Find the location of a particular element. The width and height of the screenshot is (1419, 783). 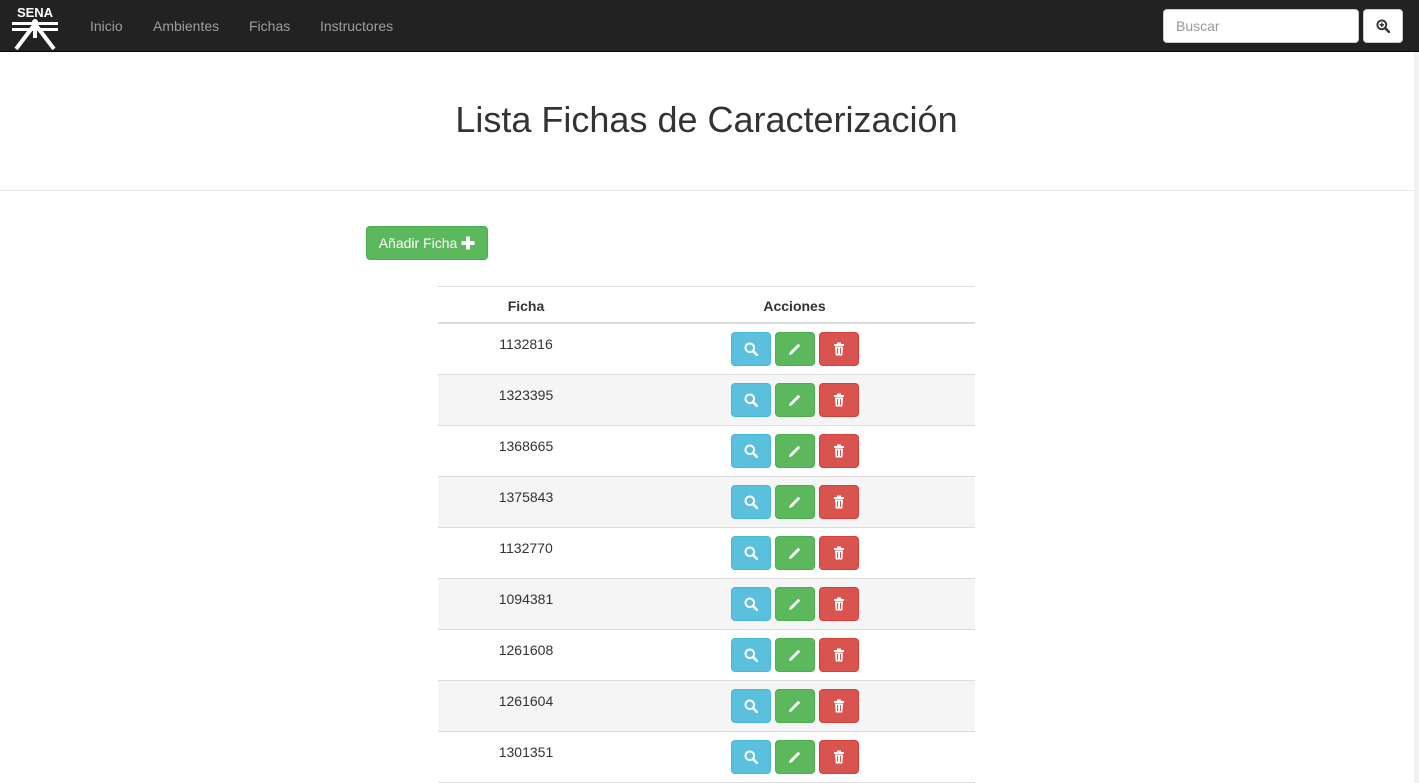

column-header-ficha: Ficha is located at coordinates (526, 306).